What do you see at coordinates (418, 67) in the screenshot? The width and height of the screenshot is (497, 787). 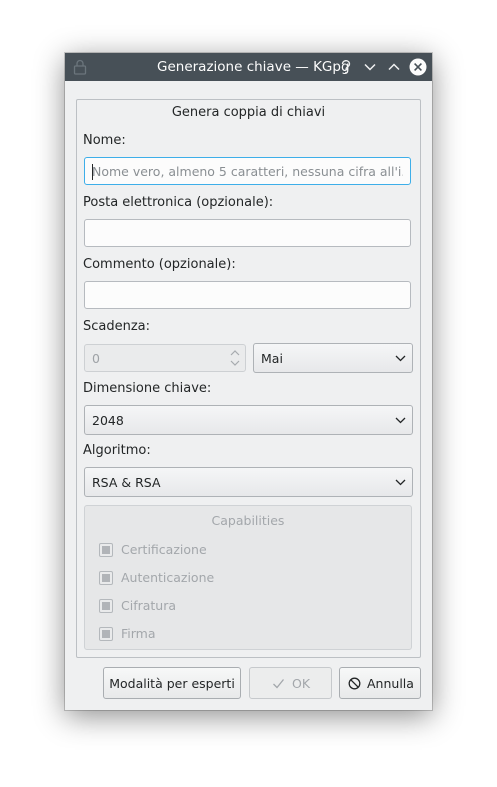 I see `close-icon` at bounding box center [418, 67].